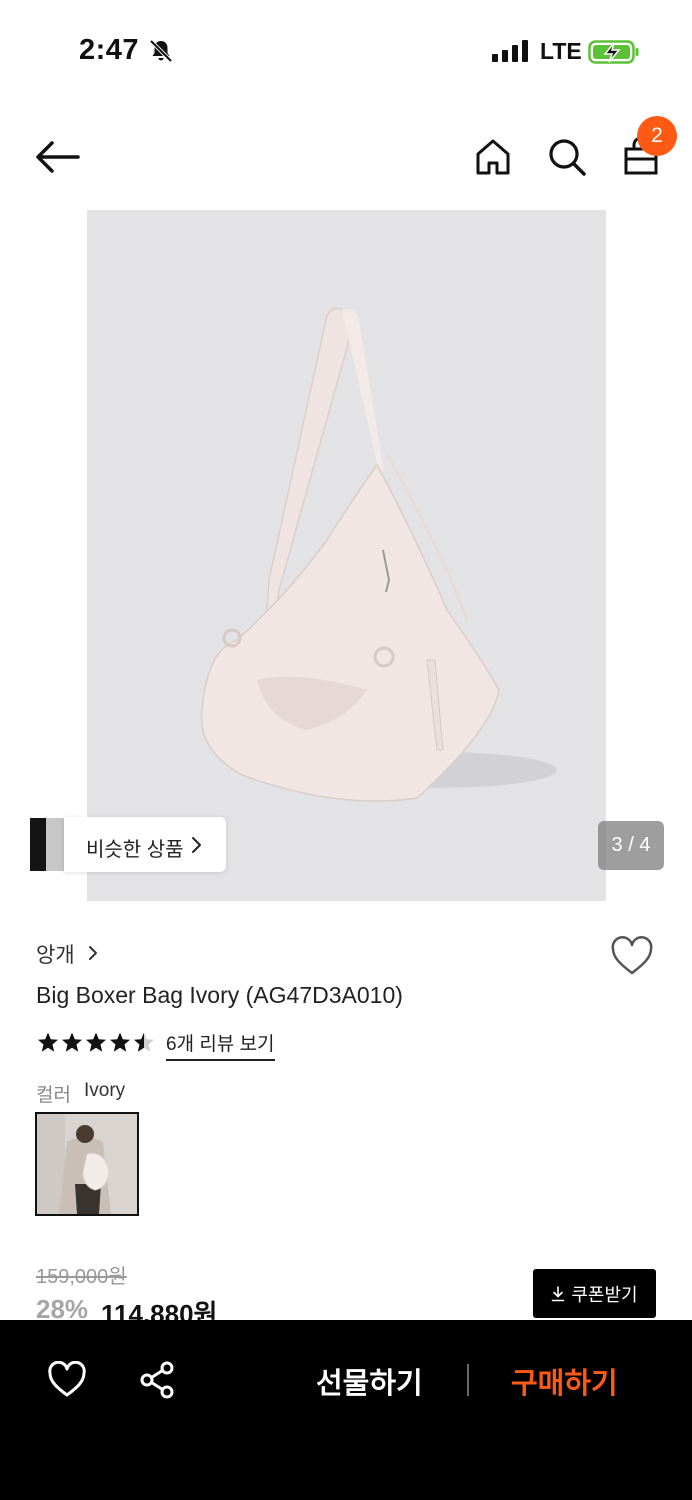 The height and width of the screenshot is (1500, 692). Describe the element at coordinates (369, 1381) in the screenshot. I see `gift-button: 선물하기` at that location.